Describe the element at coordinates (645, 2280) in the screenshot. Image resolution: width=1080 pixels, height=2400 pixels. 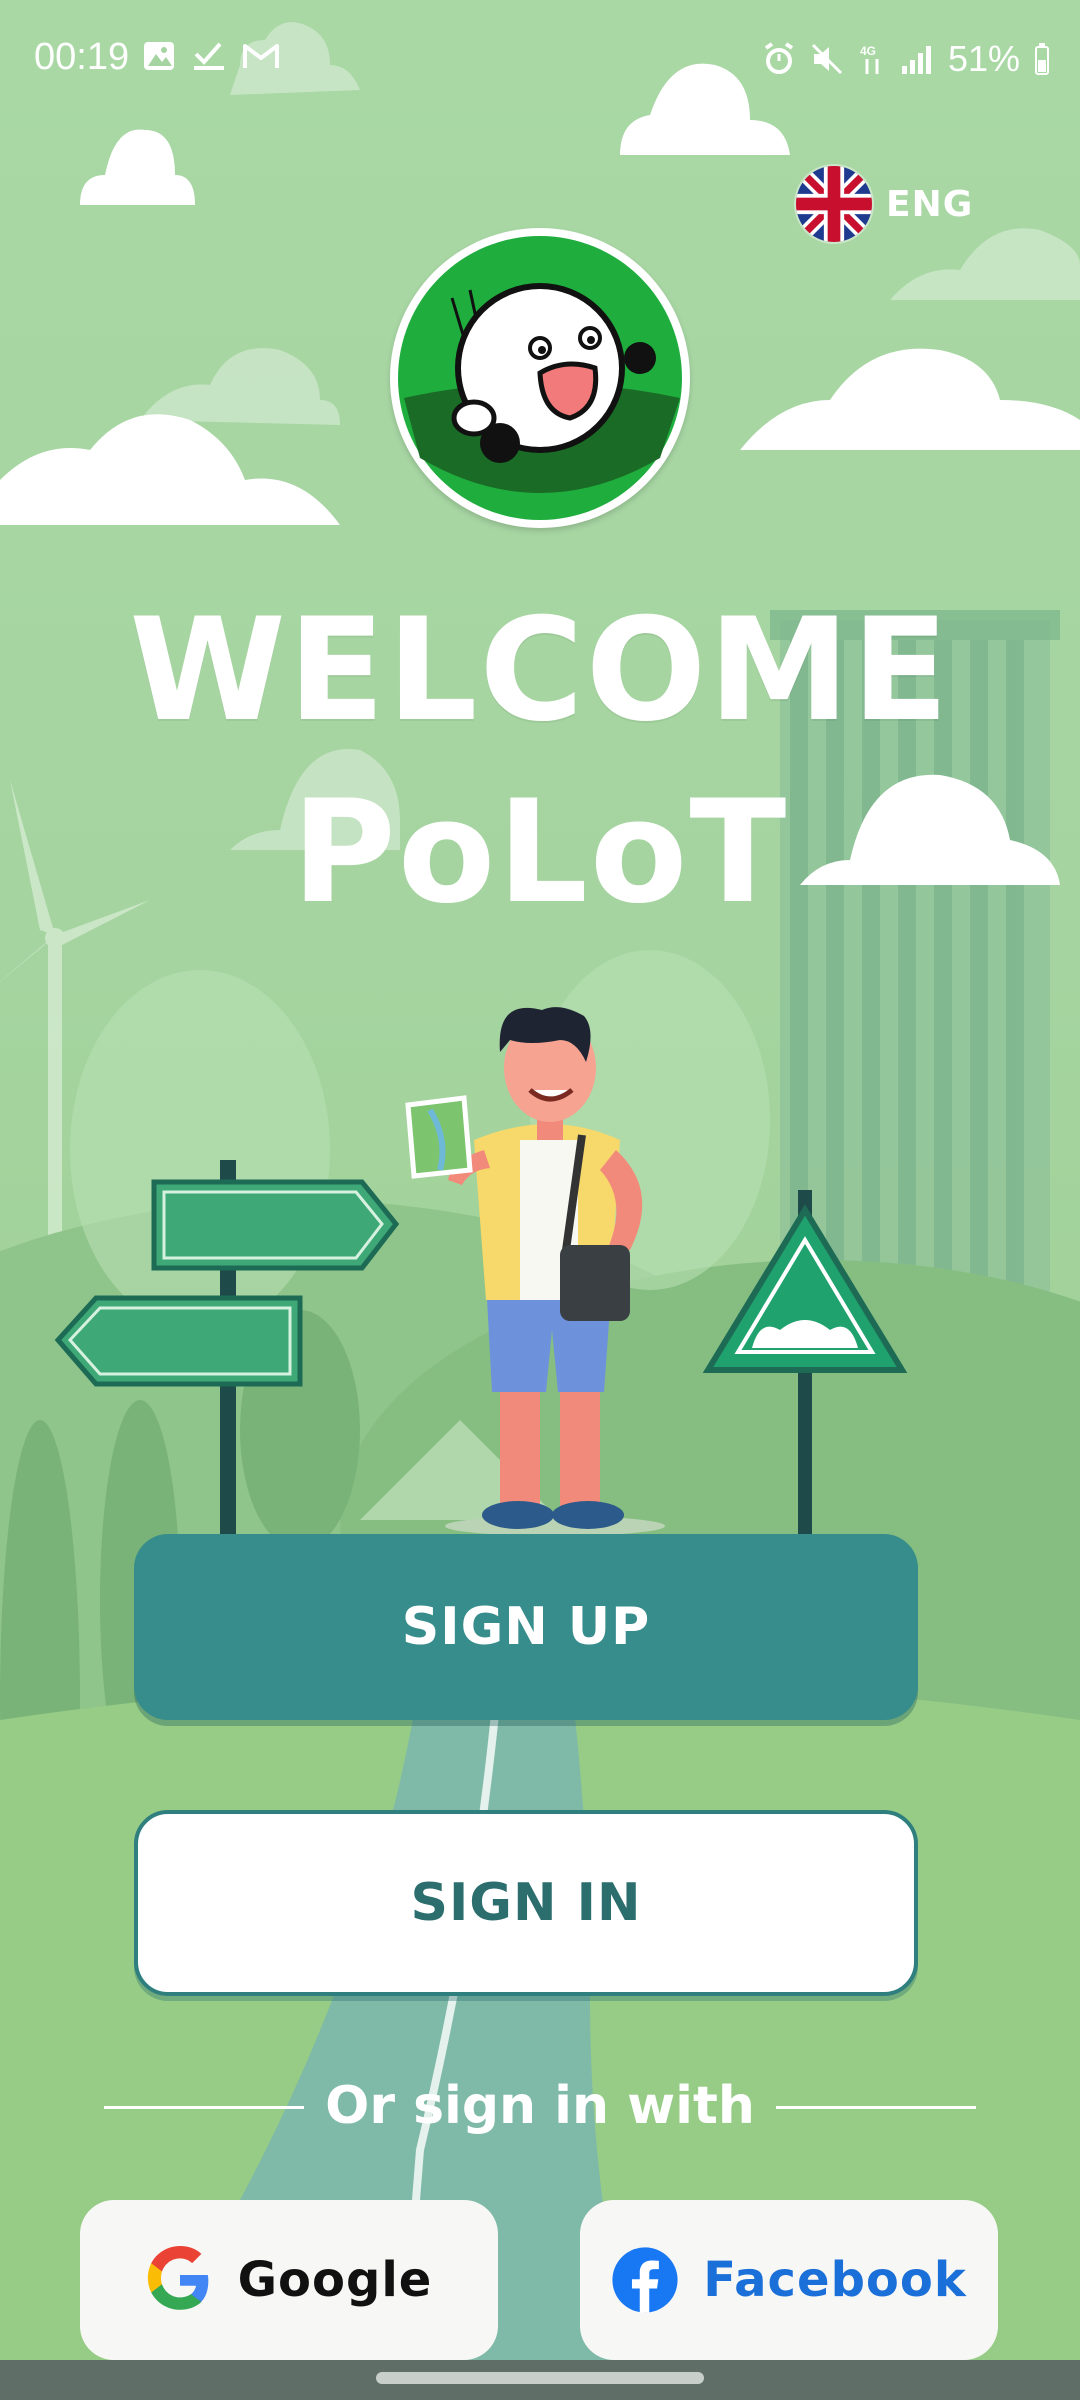
I see `facebook-icon` at that location.